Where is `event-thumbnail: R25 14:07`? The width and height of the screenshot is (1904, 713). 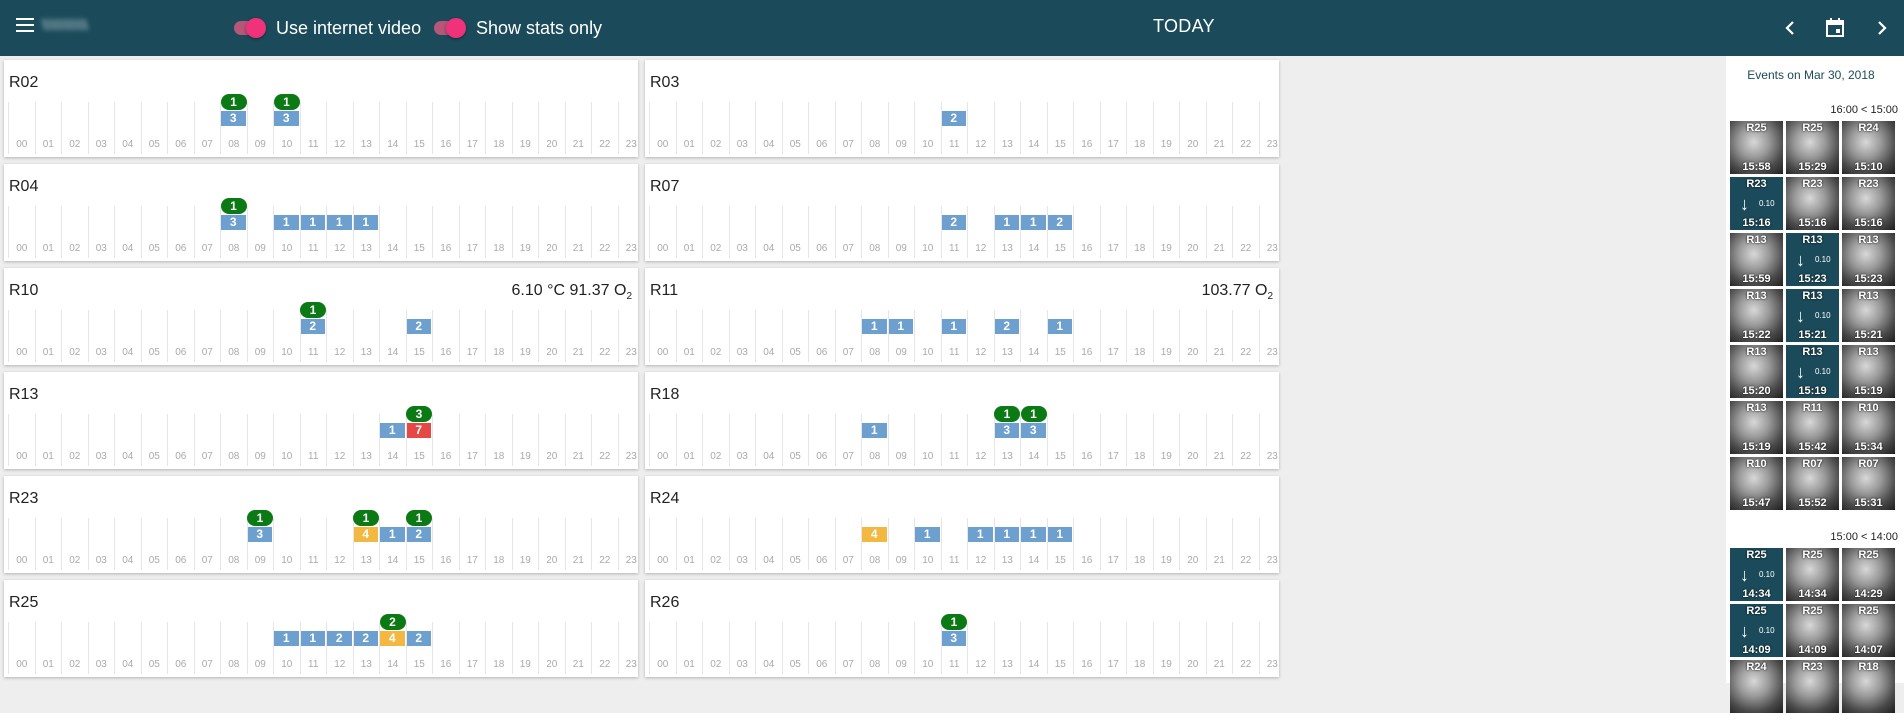 event-thumbnail: R25 14:07 is located at coordinates (1868, 630).